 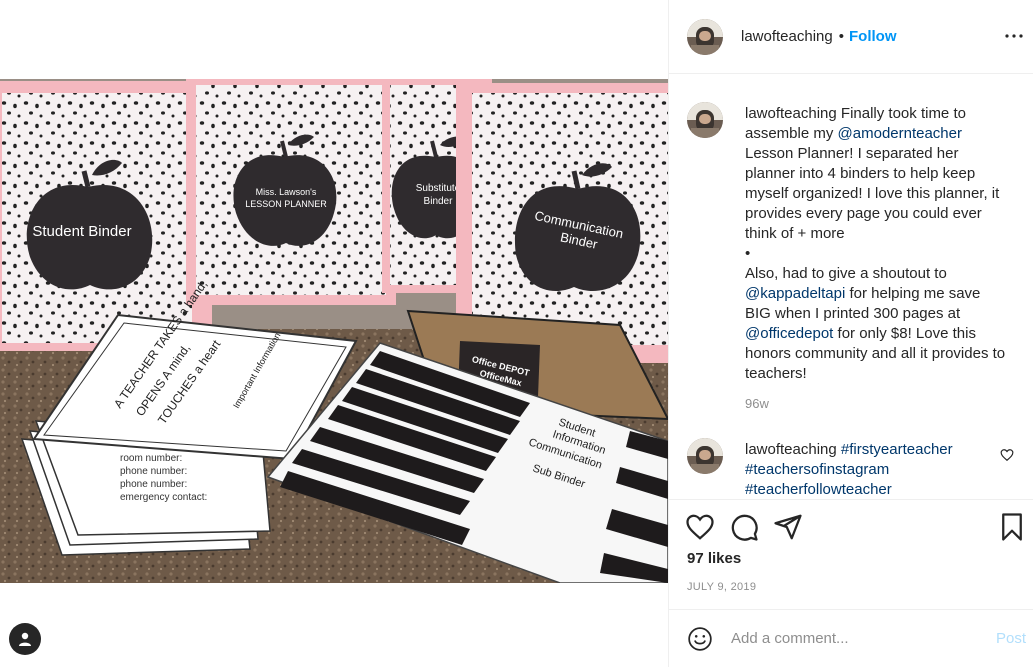 I want to click on more-options-button, so click(x=1014, y=36).